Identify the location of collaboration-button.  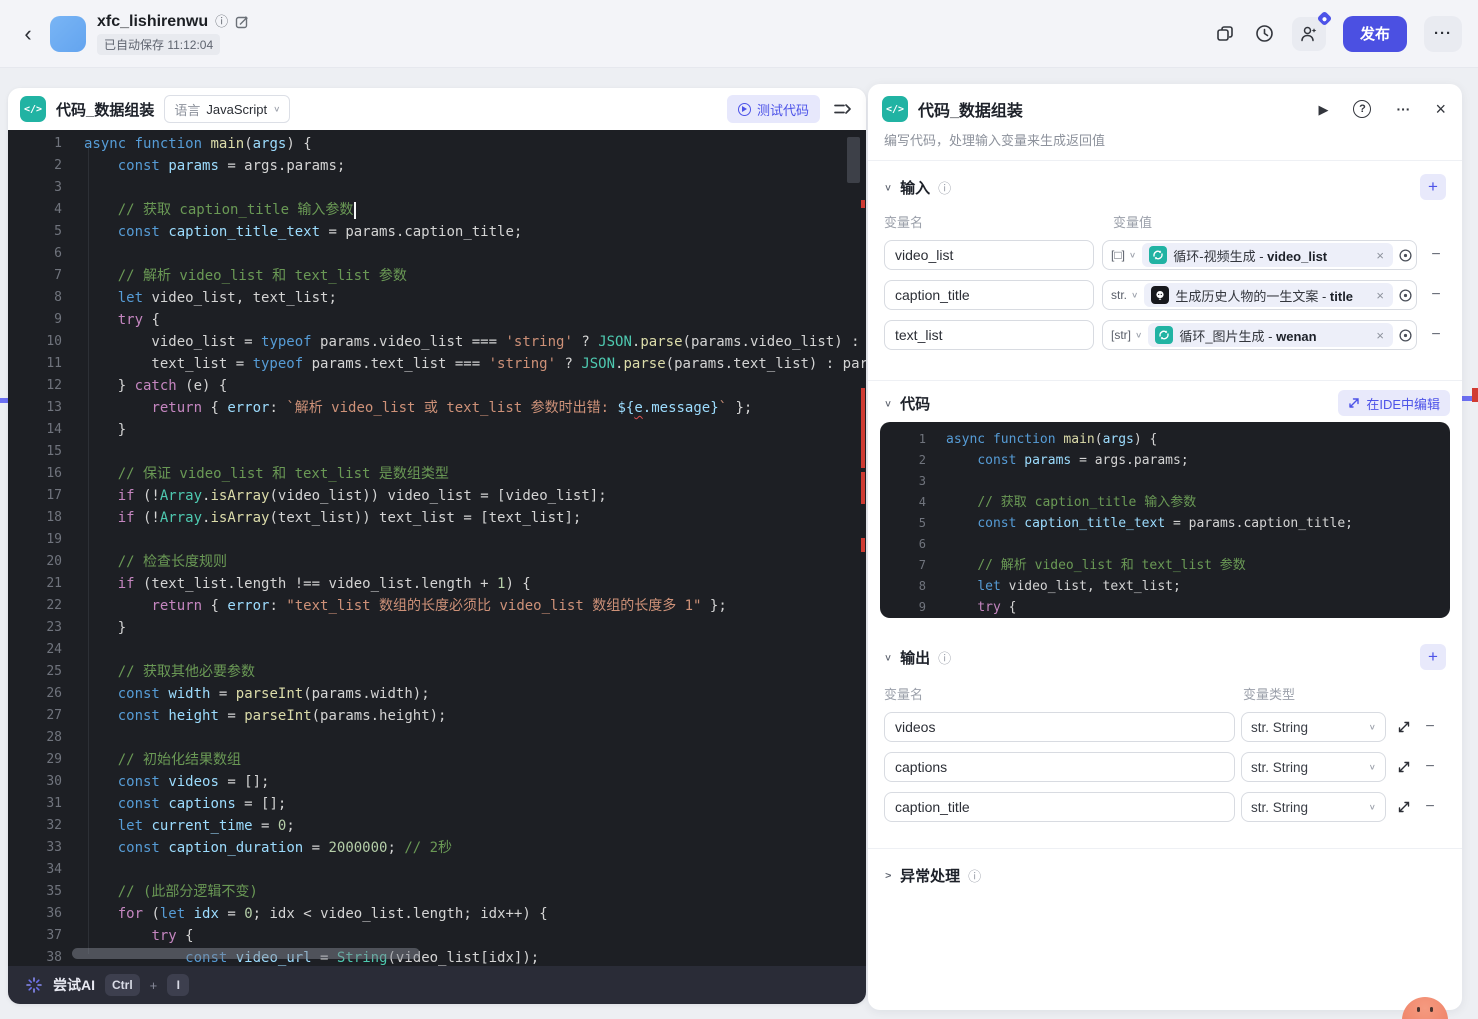
(1312, 30).